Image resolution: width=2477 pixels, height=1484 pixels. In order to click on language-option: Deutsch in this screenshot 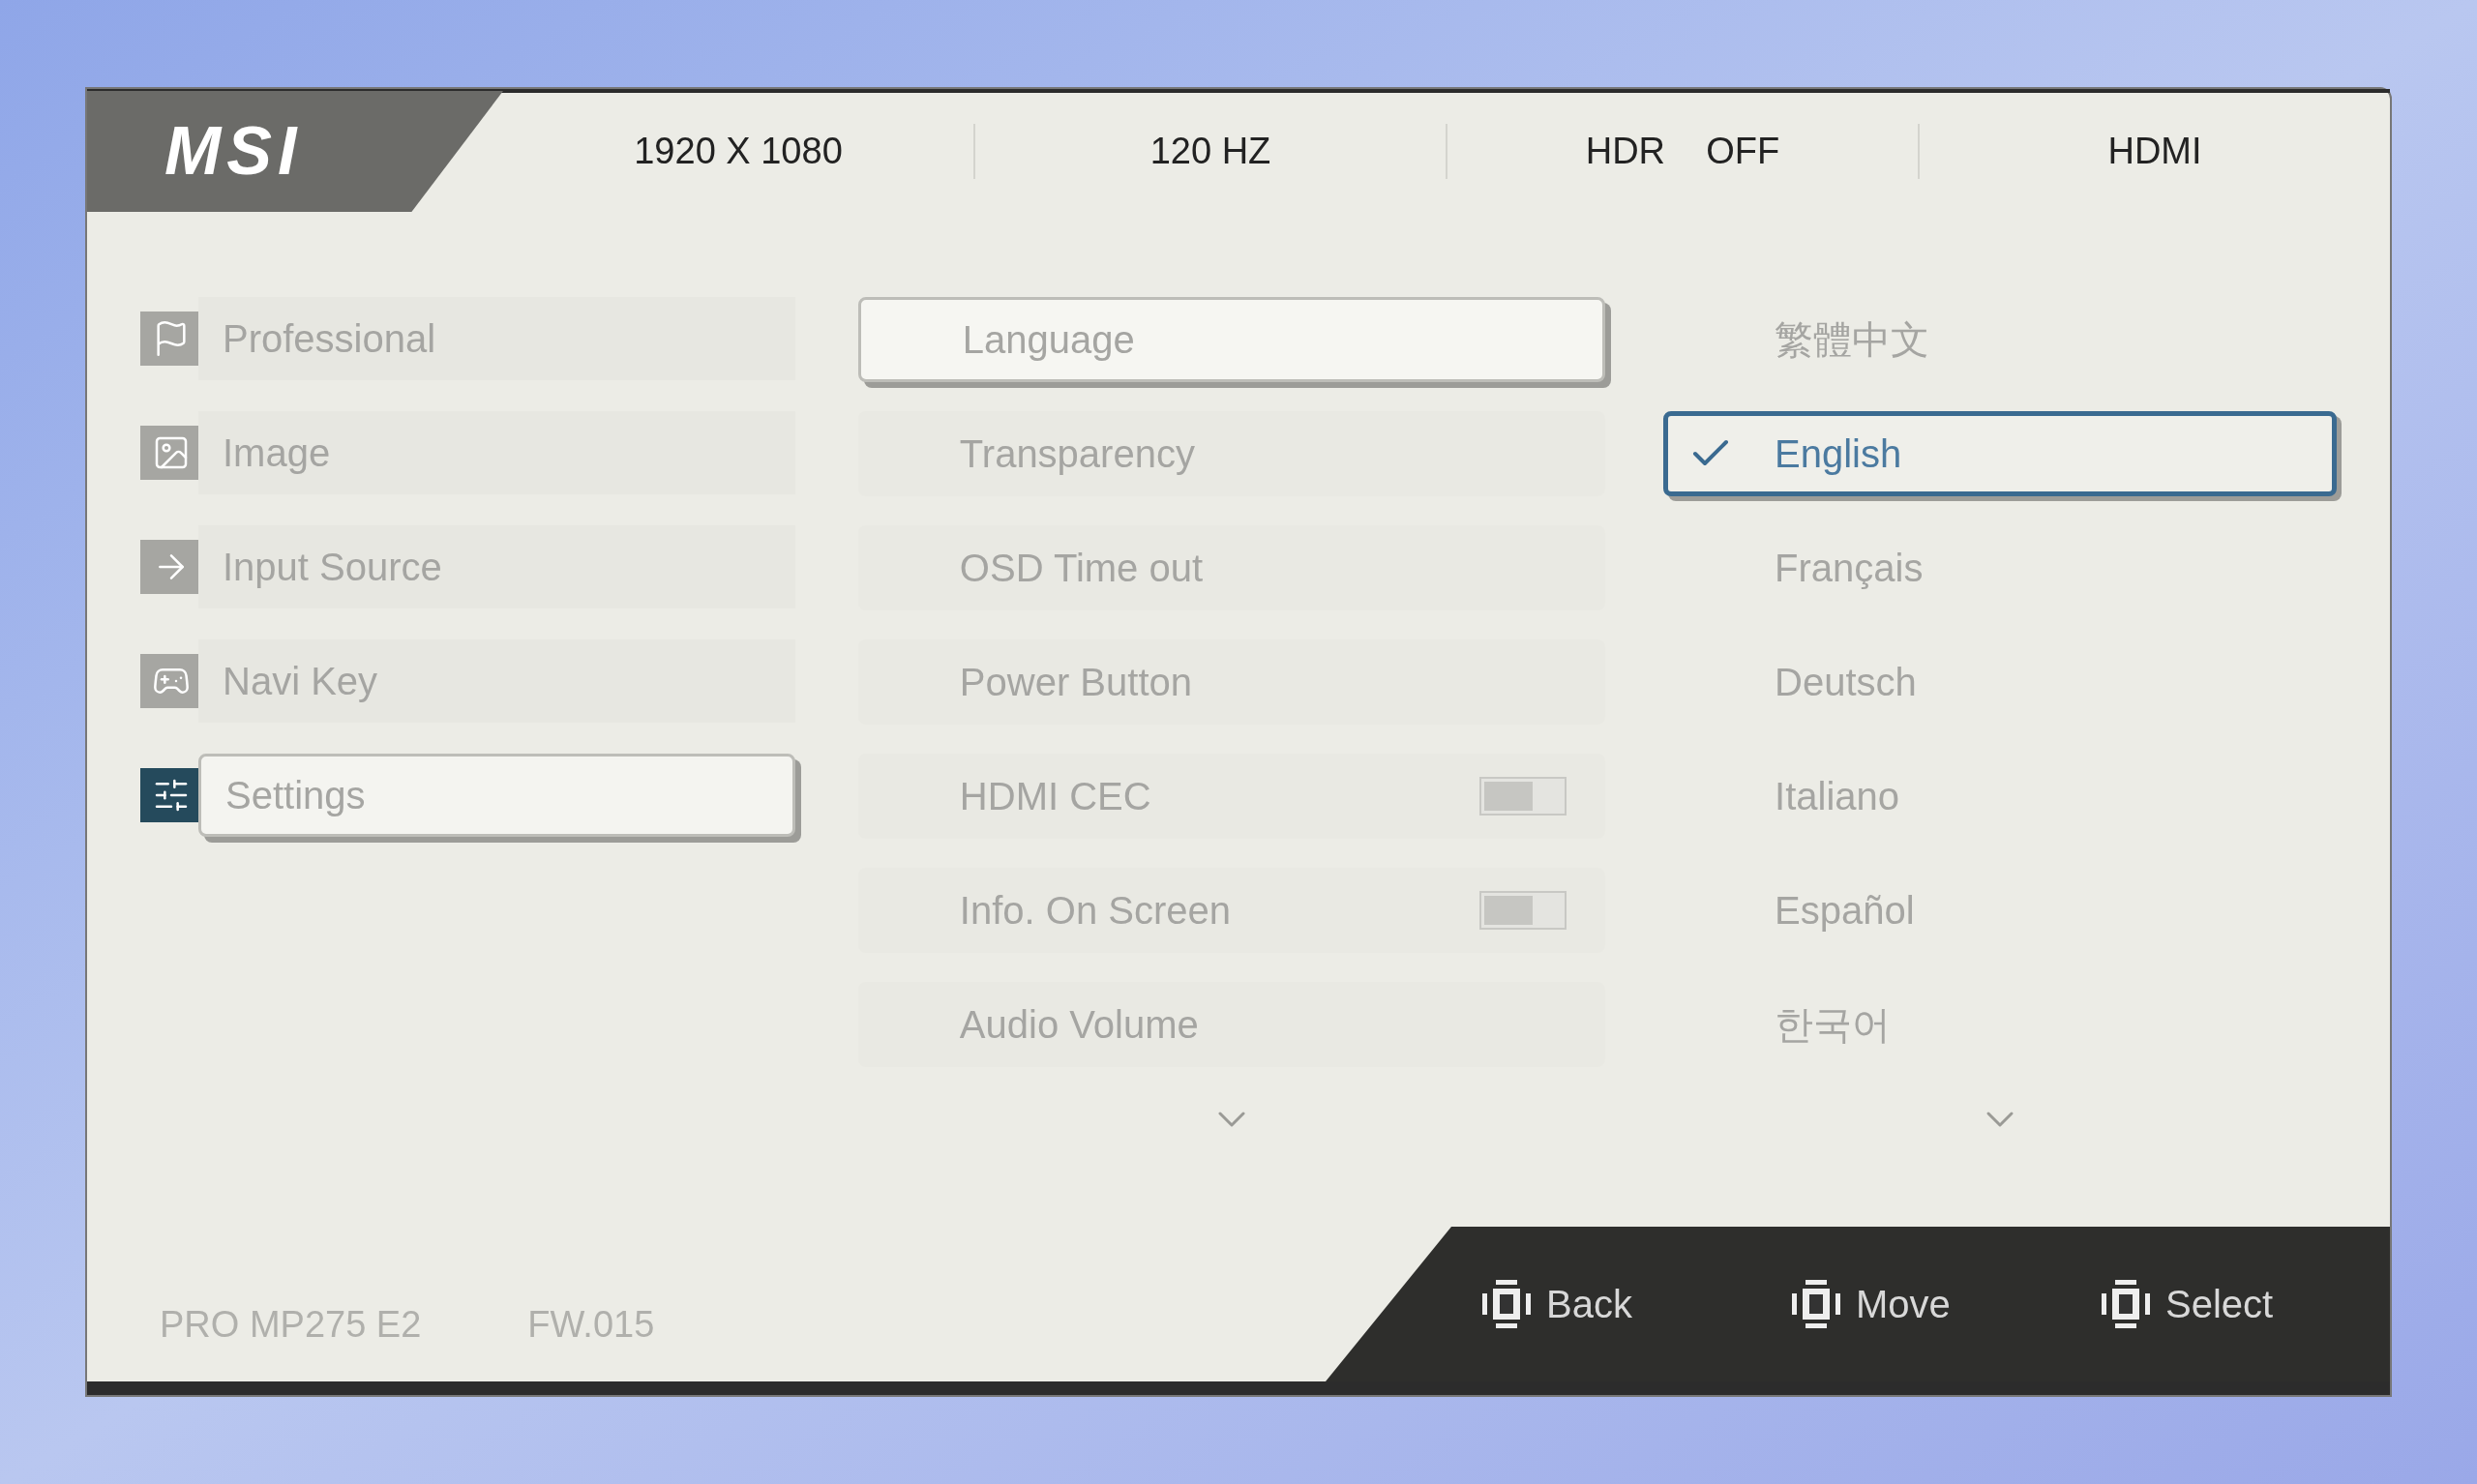, I will do `click(2000, 682)`.